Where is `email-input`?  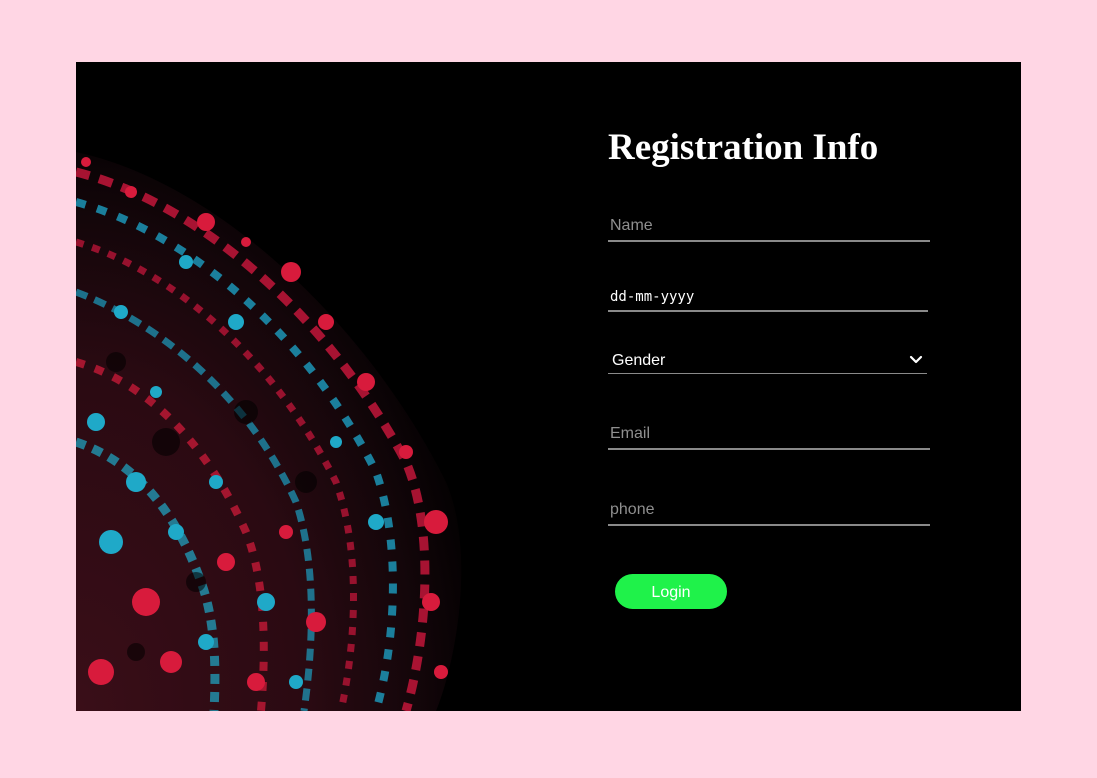 email-input is located at coordinates (769, 436).